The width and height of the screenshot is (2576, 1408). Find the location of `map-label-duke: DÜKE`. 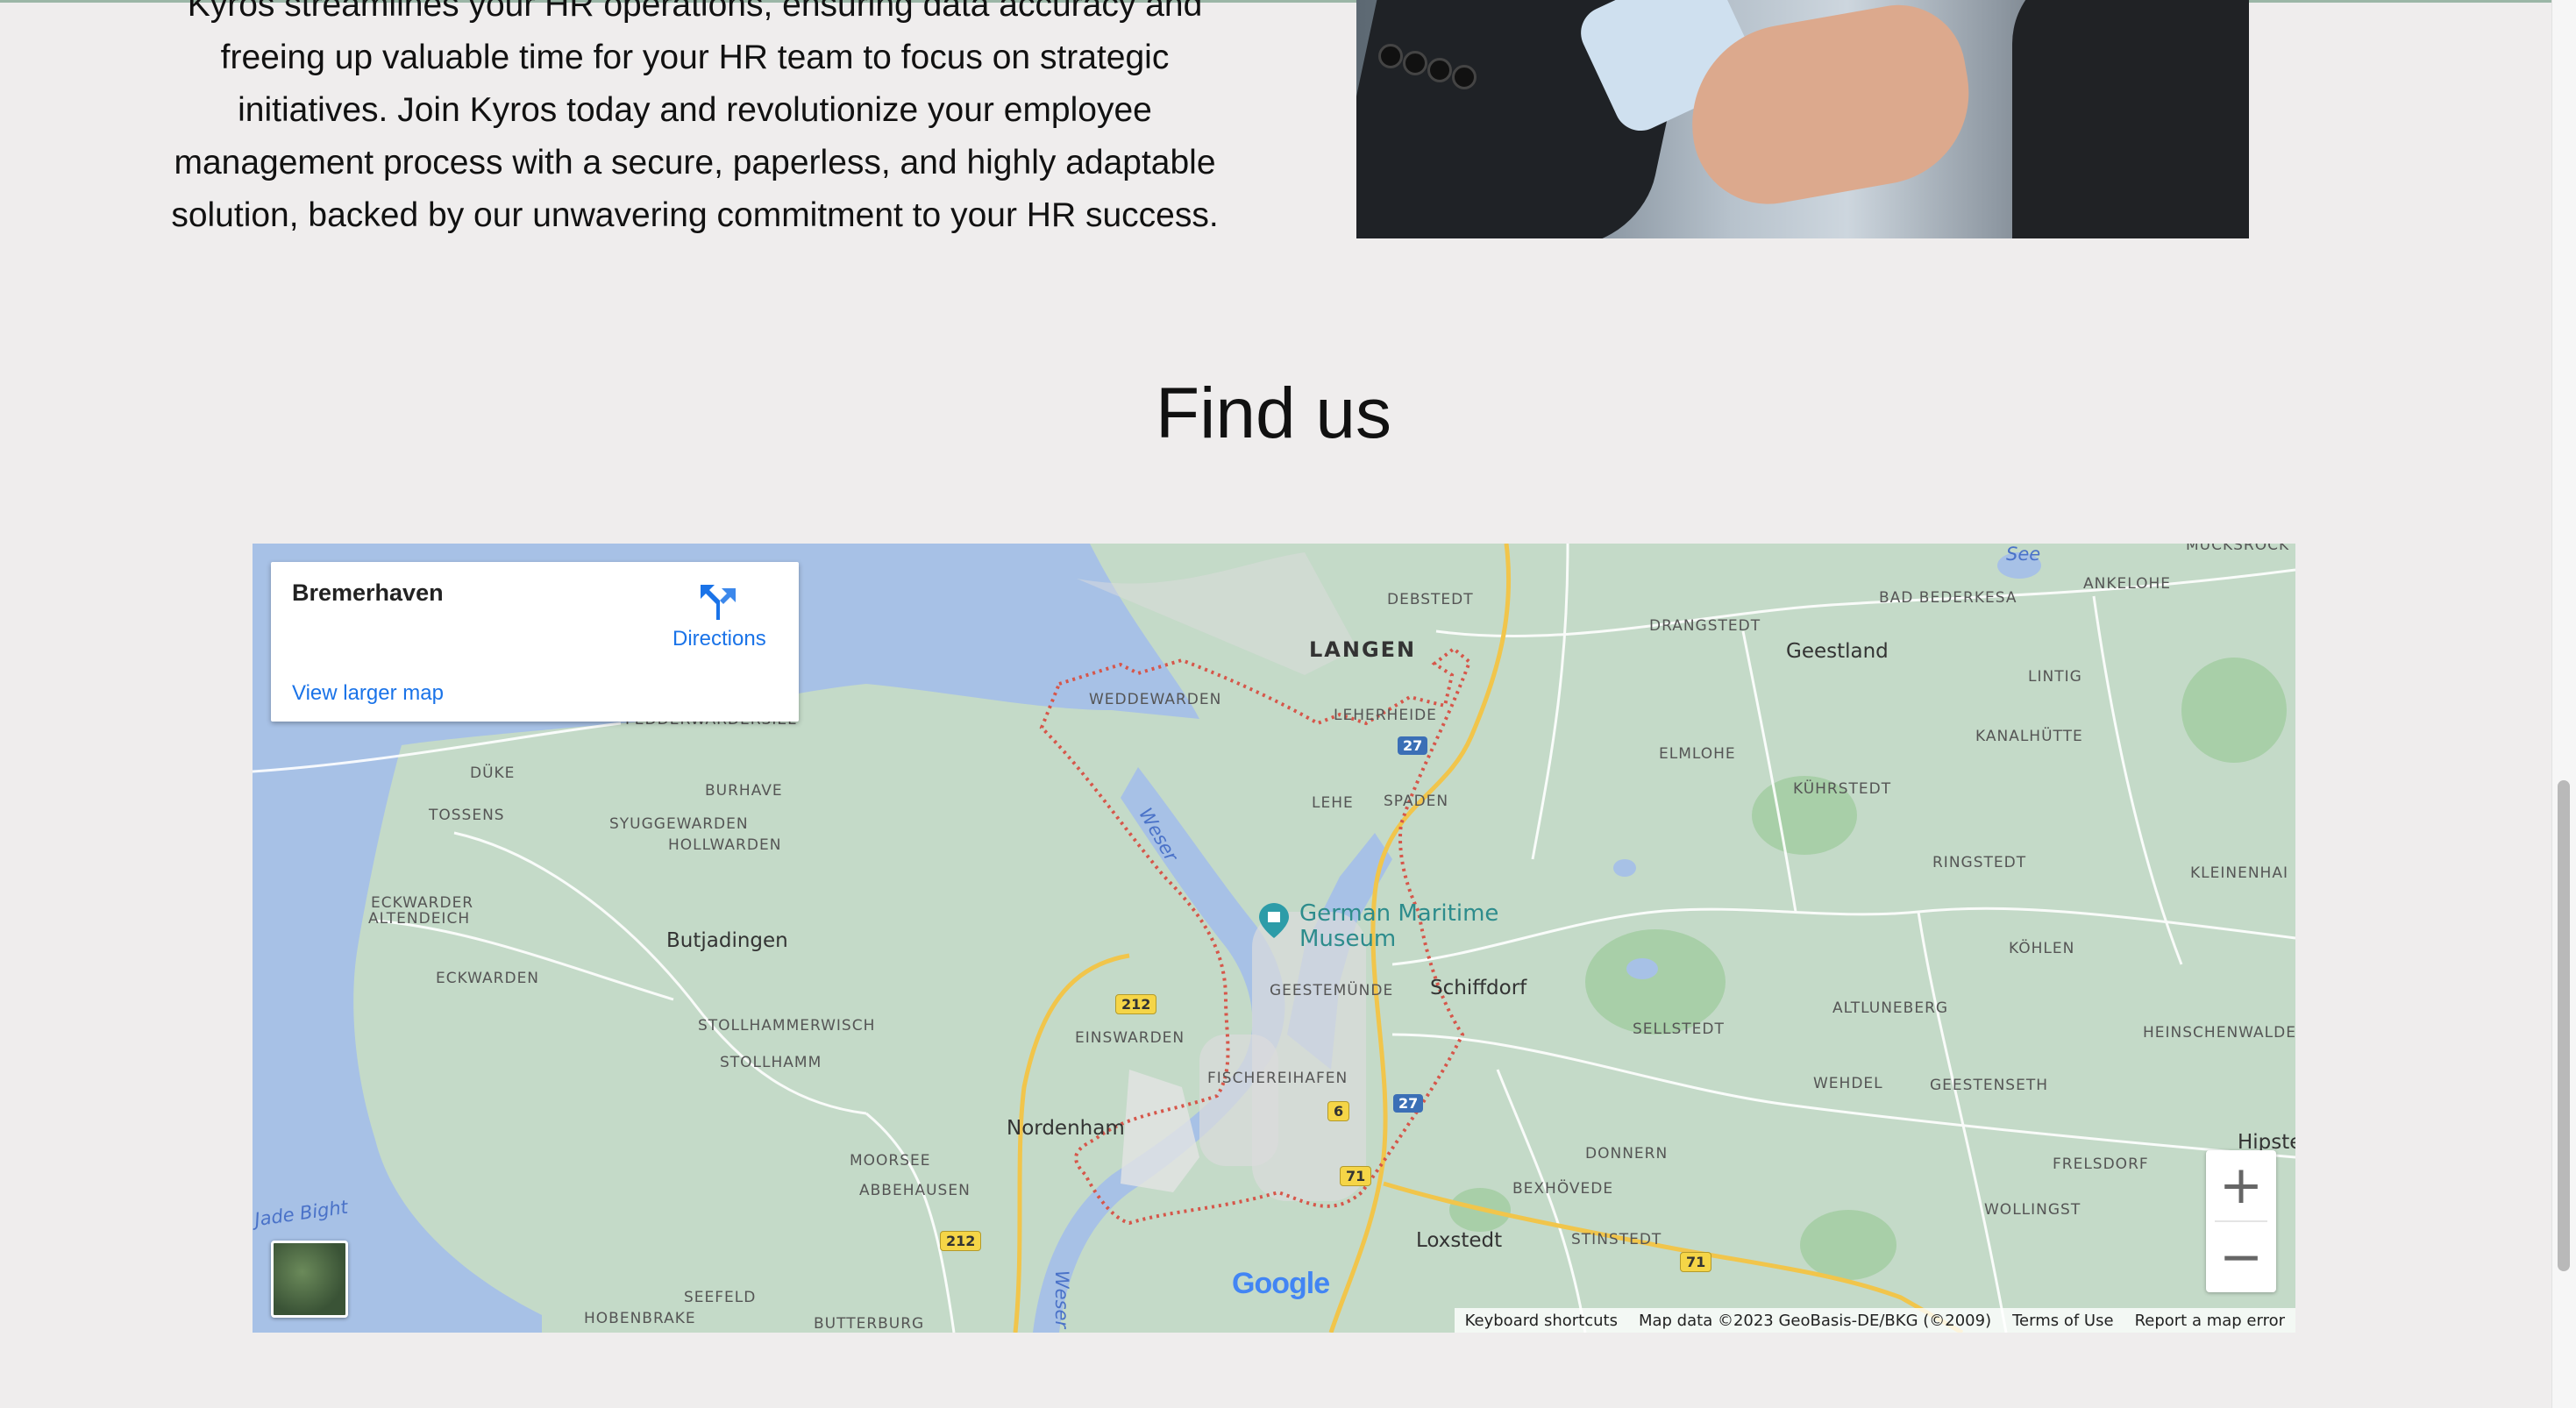

map-label-duke: DÜKE is located at coordinates (493, 773).